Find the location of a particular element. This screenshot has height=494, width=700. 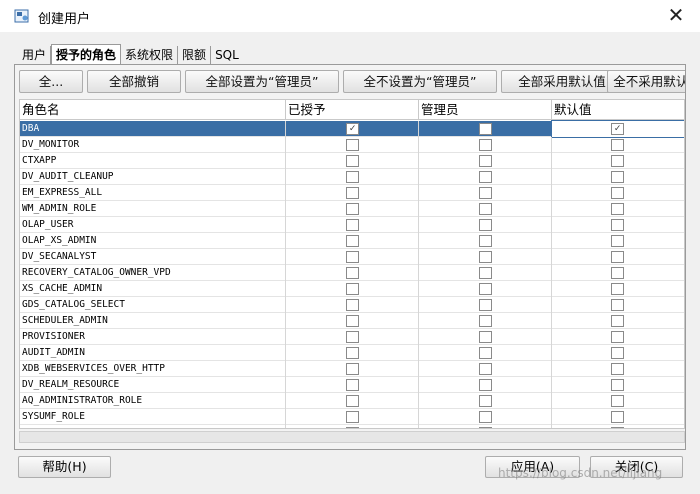

table-row: CTXAPP is located at coordinates (352, 161).